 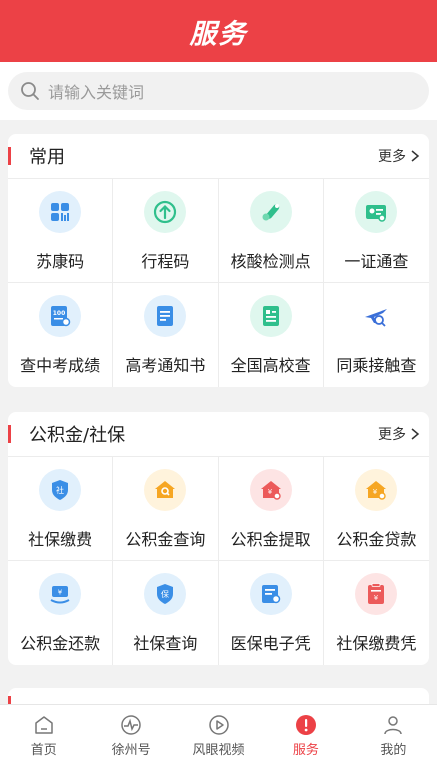 I want to click on score-100-icon: 100, so click(x=60, y=316).